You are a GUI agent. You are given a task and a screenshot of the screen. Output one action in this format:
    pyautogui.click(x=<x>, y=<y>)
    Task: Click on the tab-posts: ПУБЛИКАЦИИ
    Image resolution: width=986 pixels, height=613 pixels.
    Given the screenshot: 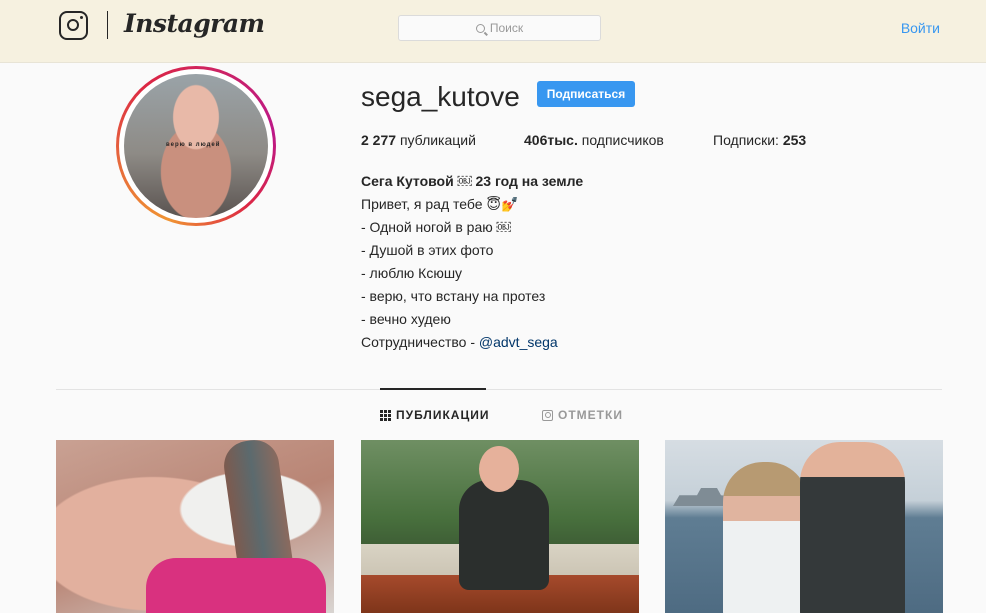 What is the action you would take?
    pyautogui.click(x=434, y=415)
    